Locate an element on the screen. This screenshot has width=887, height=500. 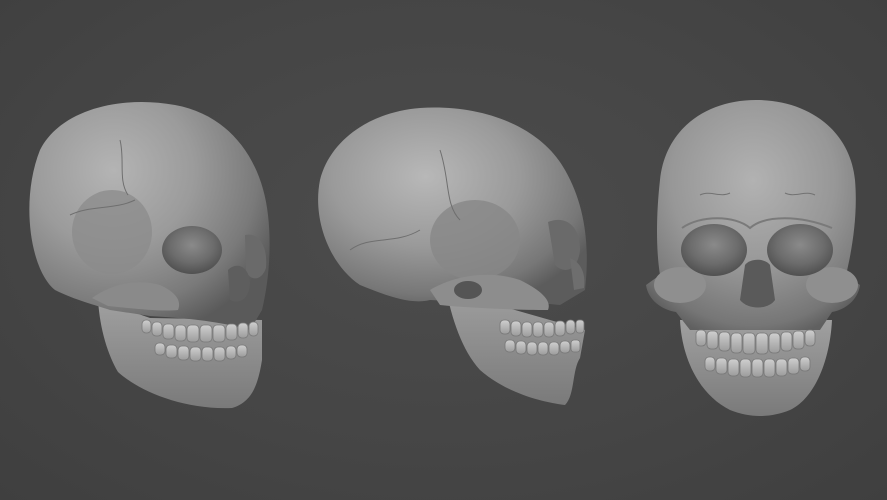
eye-socket-right is located at coordinates (800, 250).